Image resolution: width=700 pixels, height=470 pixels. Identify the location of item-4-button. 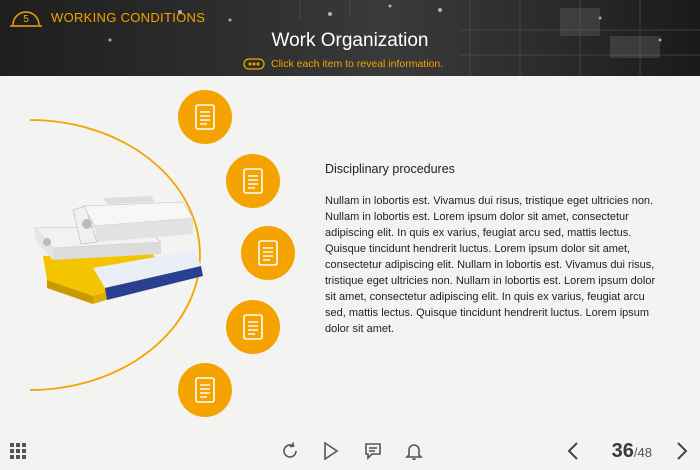
(253, 327).